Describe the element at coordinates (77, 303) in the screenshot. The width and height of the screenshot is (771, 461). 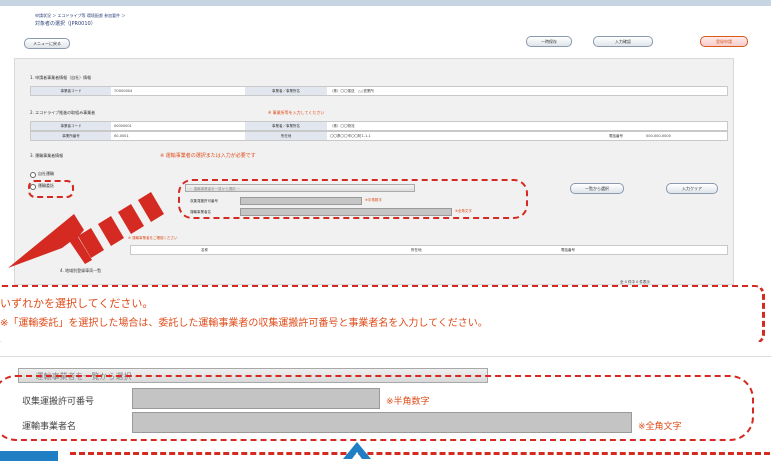
I see `callout-line1: いずれかを選択してください。` at that location.